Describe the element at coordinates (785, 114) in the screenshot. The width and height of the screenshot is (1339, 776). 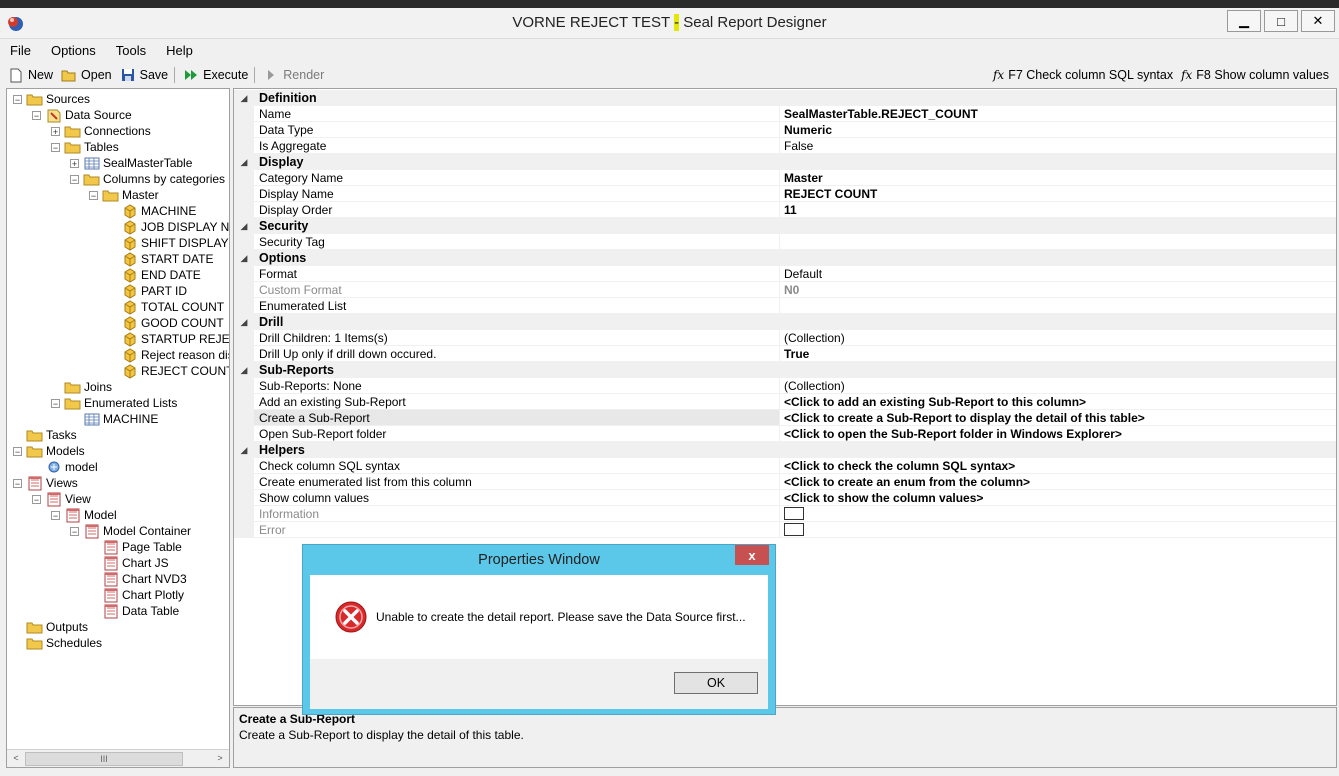
I see `property-row: Name SealMasterTable.REJECT_COUNT` at that location.